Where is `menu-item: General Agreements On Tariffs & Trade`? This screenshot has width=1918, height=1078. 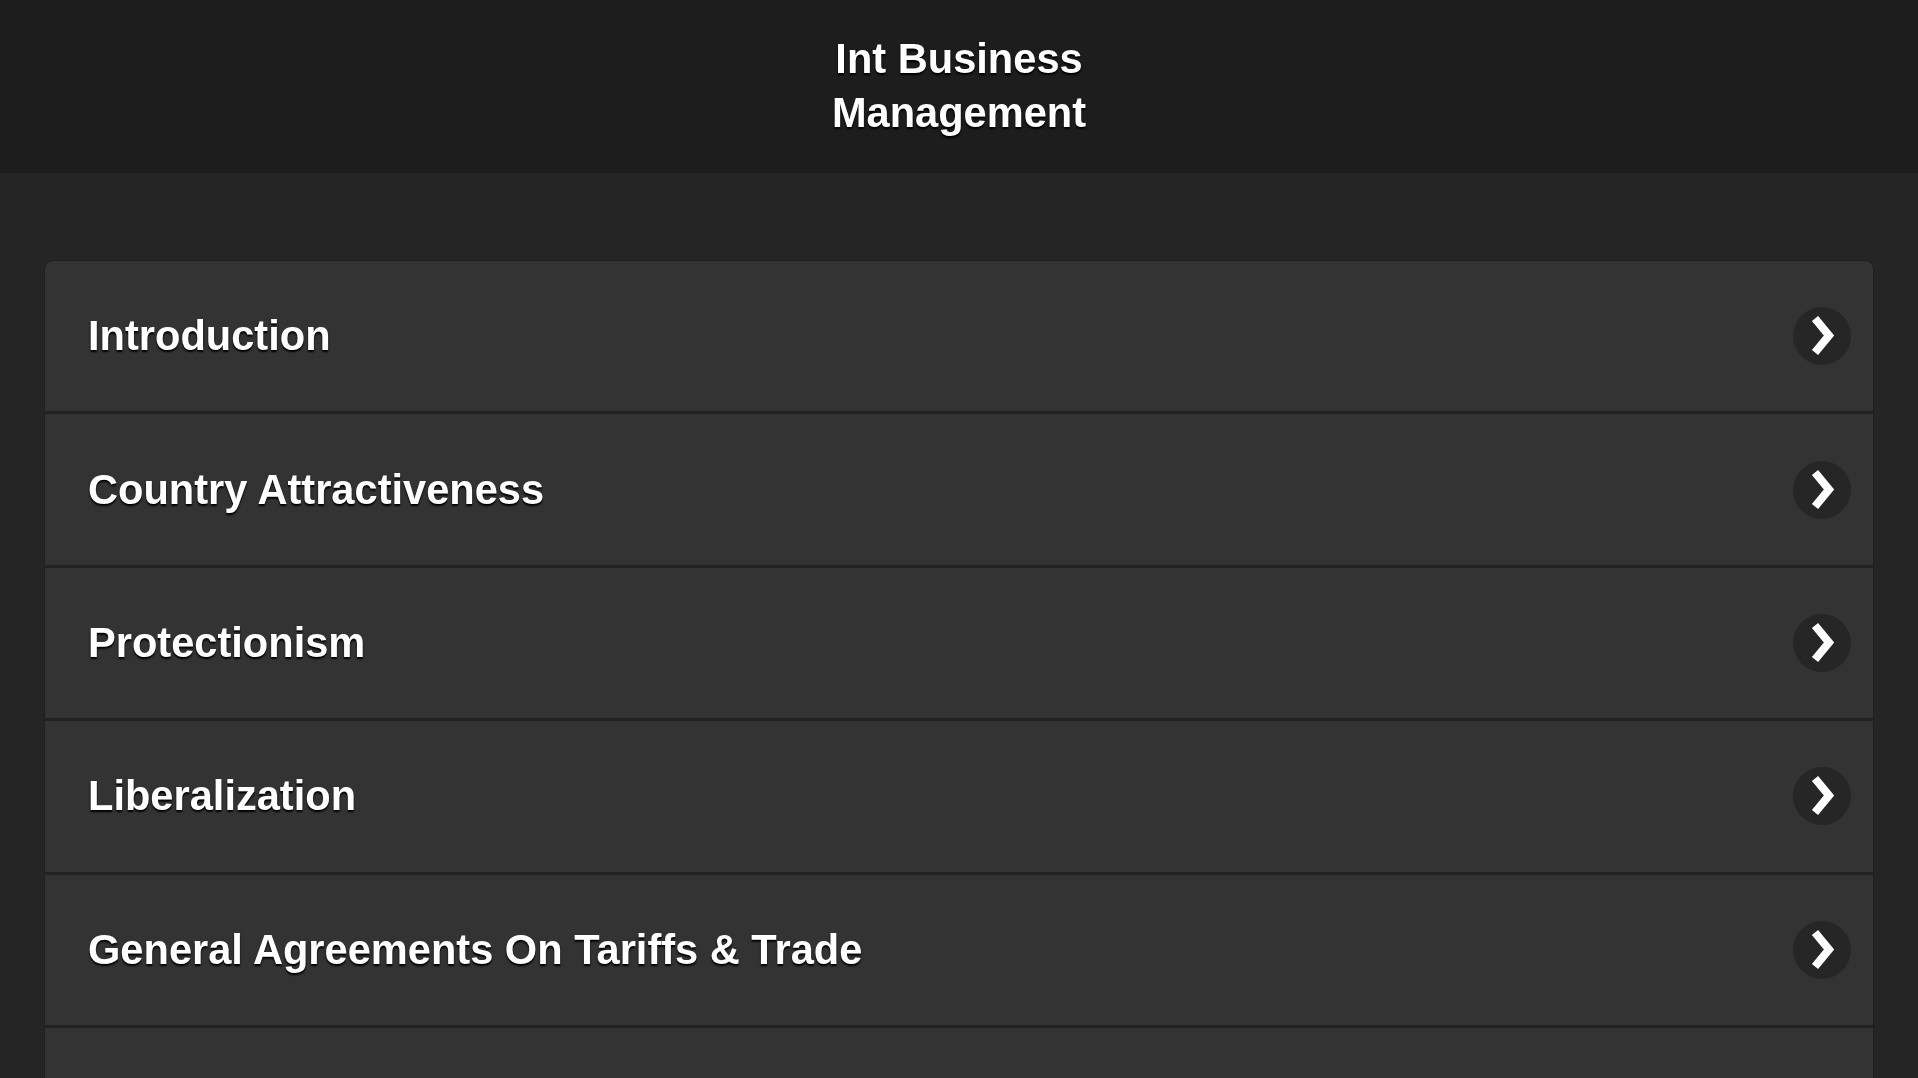 menu-item: General Agreements On Tariffs & Trade is located at coordinates (959, 951).